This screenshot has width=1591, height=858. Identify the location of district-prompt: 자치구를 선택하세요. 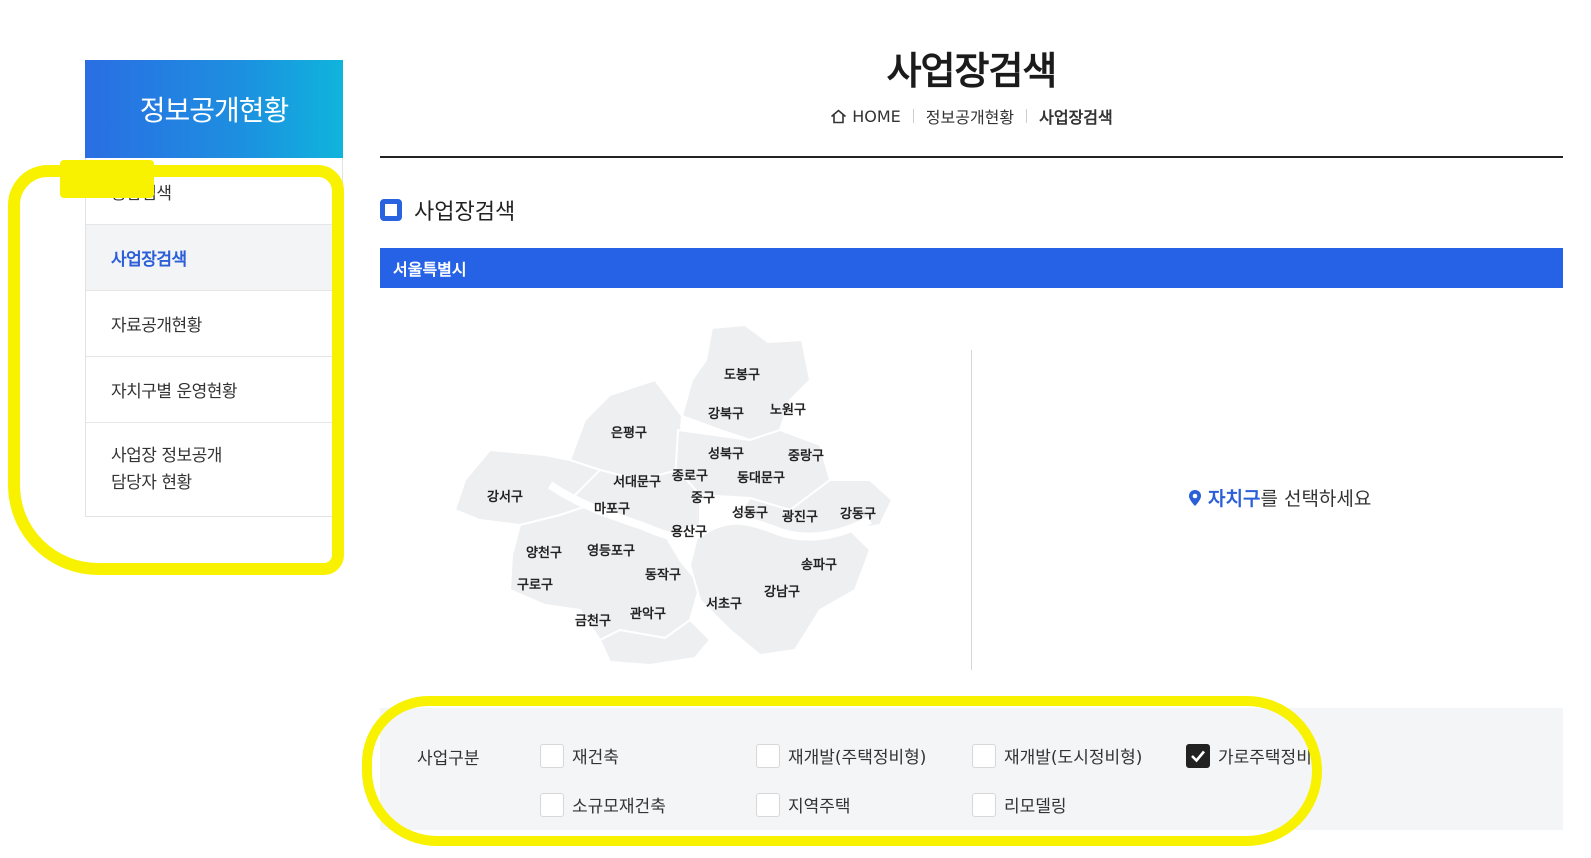
(1279, 497).